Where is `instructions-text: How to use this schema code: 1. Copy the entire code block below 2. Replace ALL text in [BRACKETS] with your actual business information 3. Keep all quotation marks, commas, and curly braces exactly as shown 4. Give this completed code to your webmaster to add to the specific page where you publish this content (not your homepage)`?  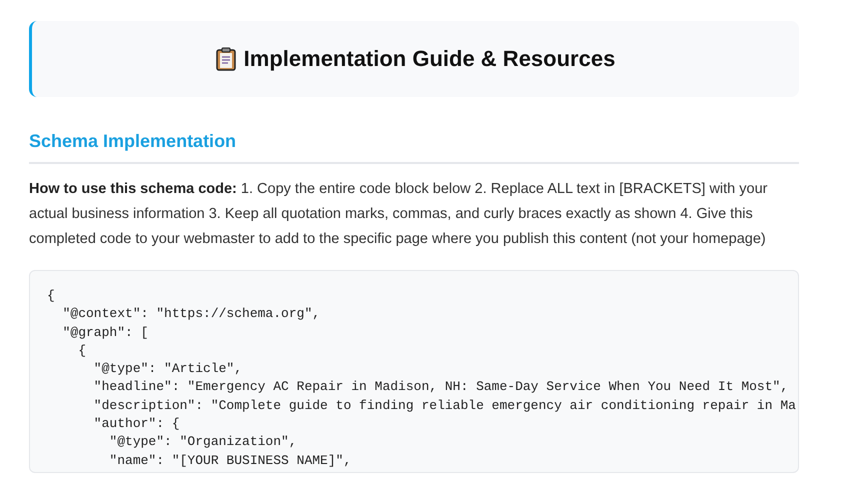
instructions-text: How to use this schema code: 1. Copy the entire code block below 2. Replace ALL text in [BRACKETS] with your actual business information 3. Keep all quotation marks, commas, and curly braces exactly as shown 4. Give this completed code to your webmaster to add to the specific page where you publish this content (not your homepage) is located at coordinates (398, 214).